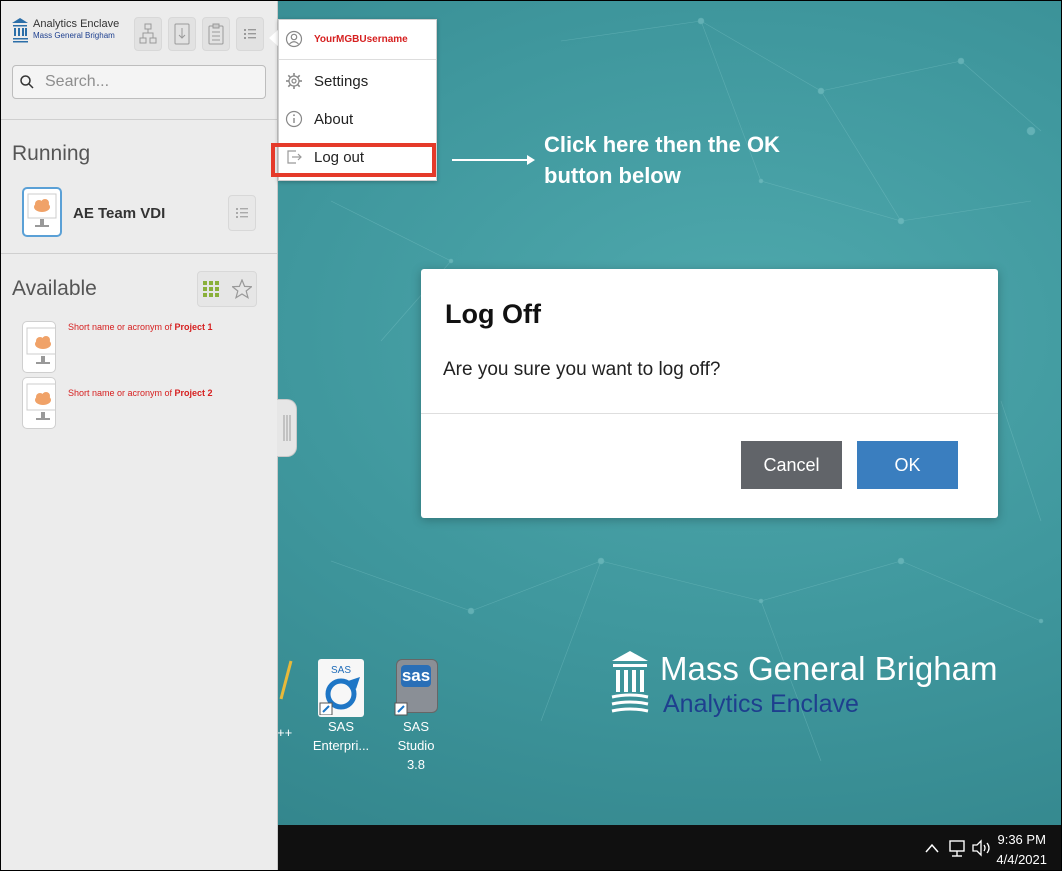  I want to click on file-transfer-icon, so click(182, 34).